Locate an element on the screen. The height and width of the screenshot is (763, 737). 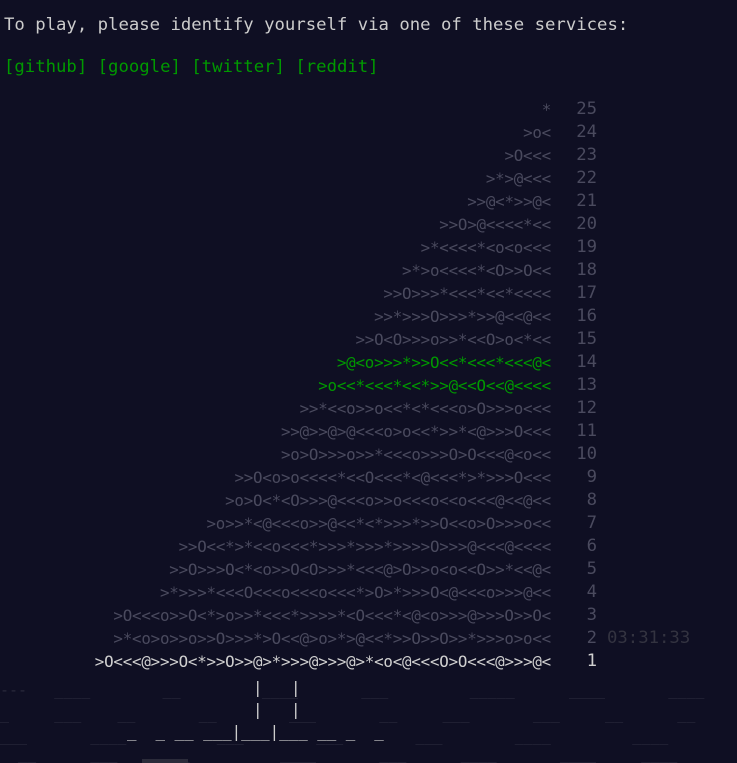
day-number: 19 is located at coordinates (586, 247).